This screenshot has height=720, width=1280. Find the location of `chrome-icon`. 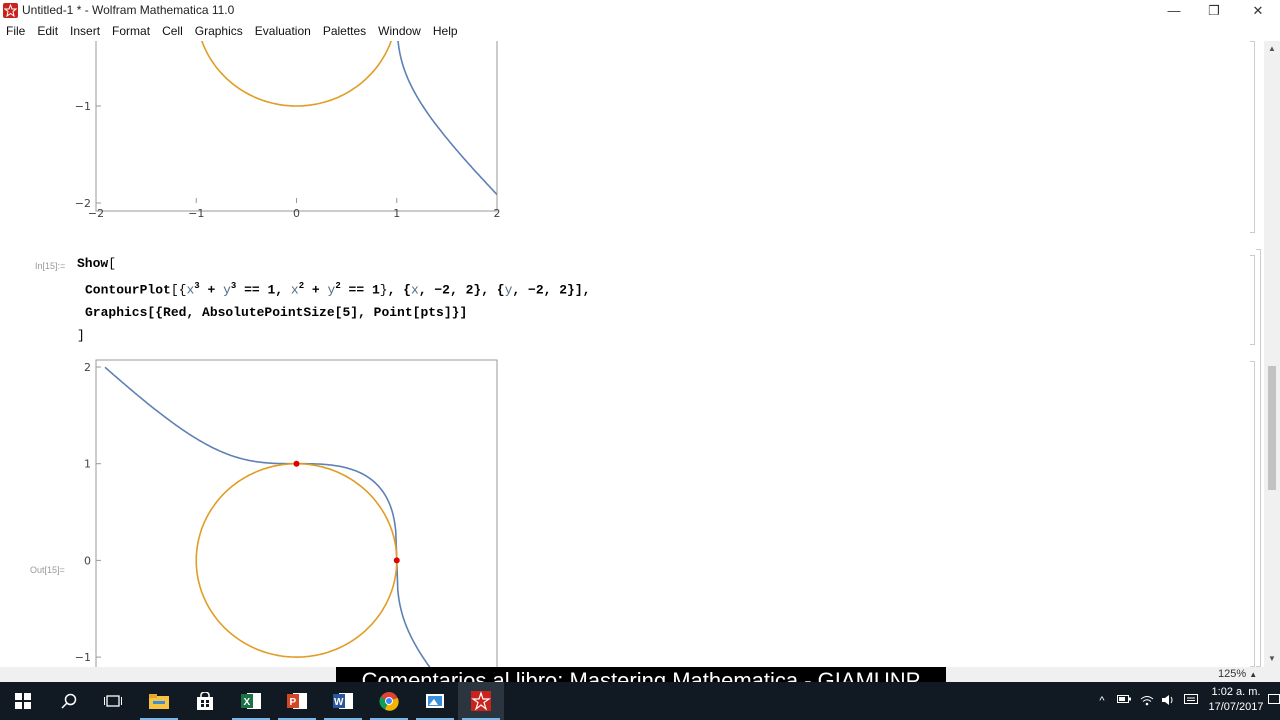

chrome-icon is located at coordinates (389, 701).